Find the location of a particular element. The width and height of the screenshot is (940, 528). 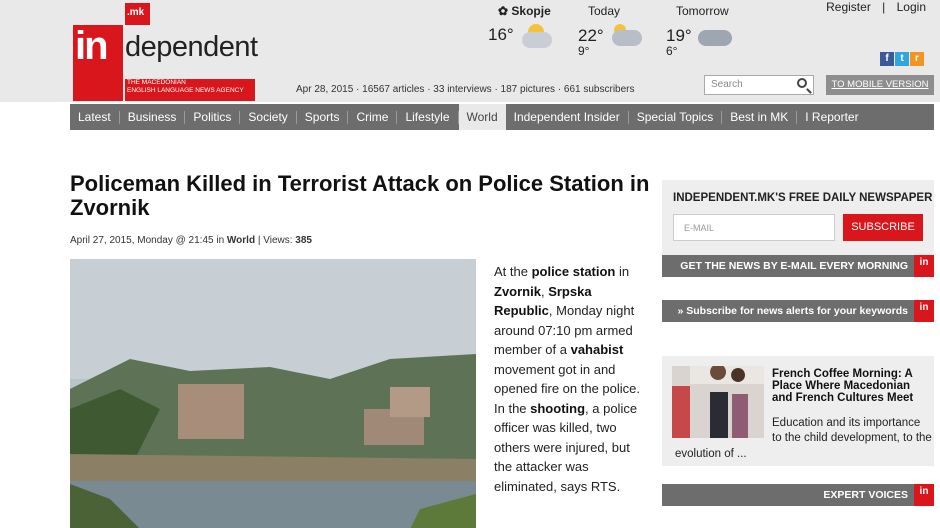

search-placeholder: Search is located at coordinates (727, 84).